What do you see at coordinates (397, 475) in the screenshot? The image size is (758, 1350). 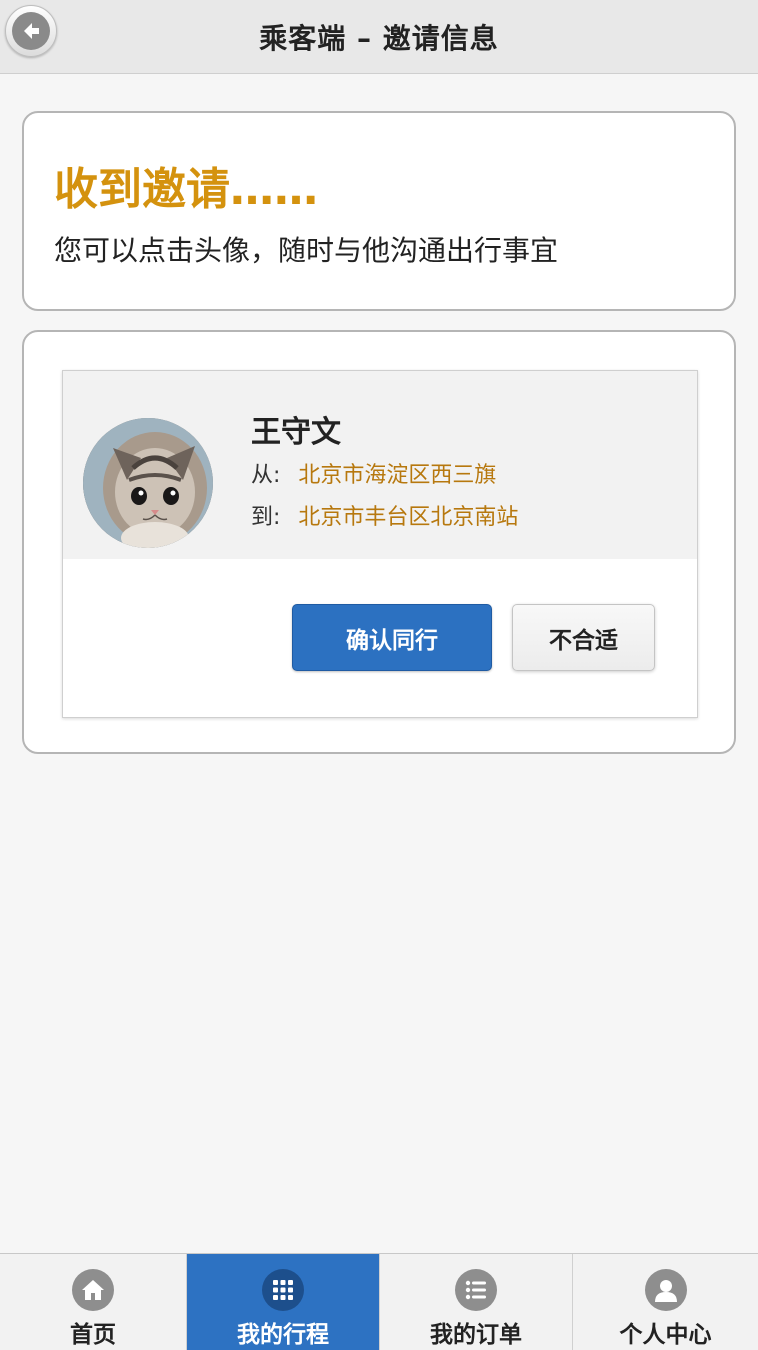 I see `from-value: 北京市海淀区西三旗` at bounding box center [397, 475].